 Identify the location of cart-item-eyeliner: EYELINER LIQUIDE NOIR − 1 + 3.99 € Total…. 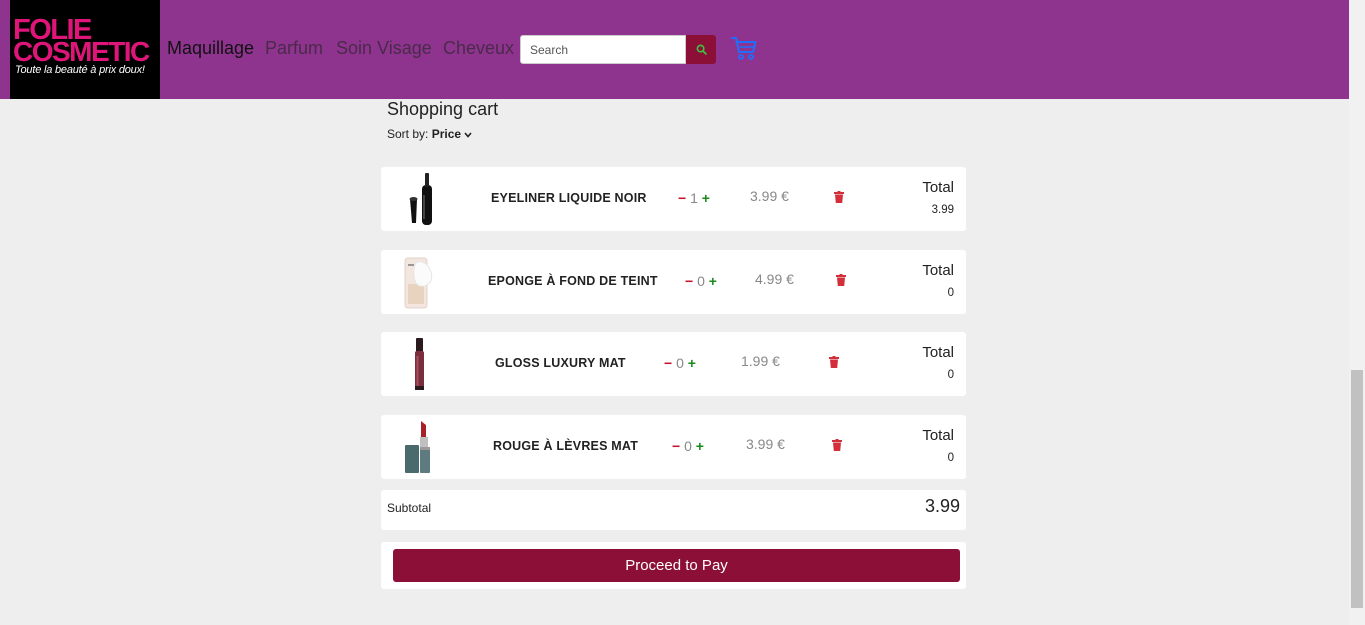
(673, 199).